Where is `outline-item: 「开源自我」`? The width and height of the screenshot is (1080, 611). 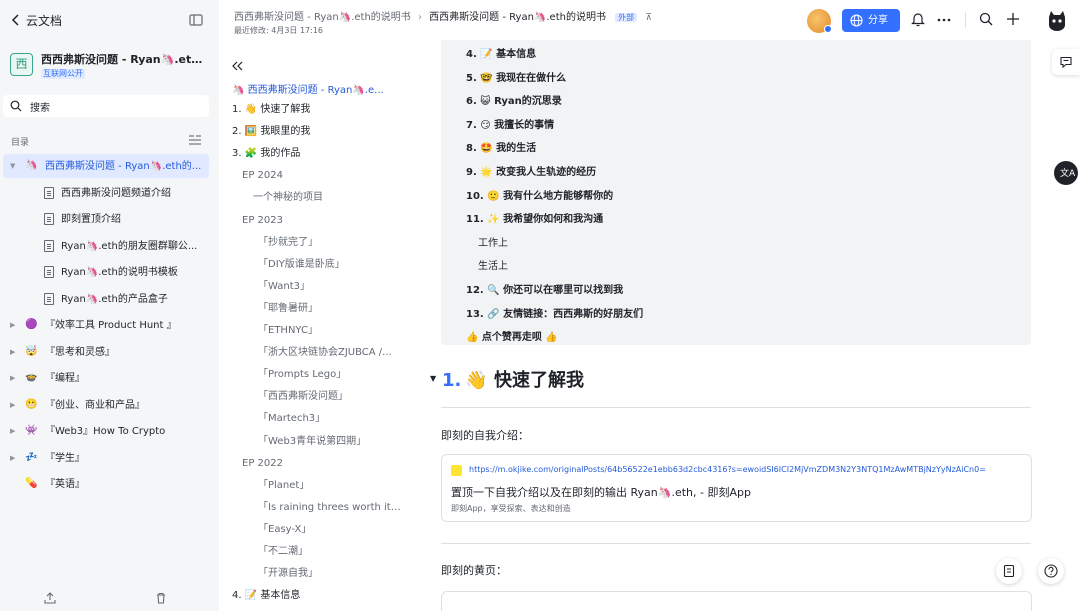 outline-item: 「开源自我」 is located at coordinates (330, 573).